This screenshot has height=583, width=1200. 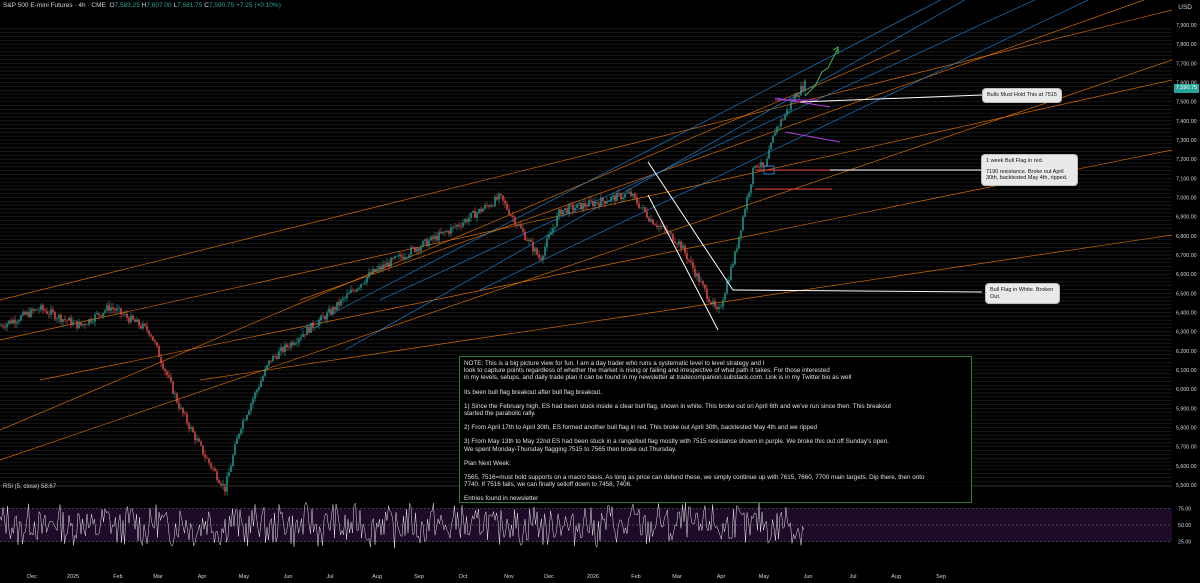 What do you see at coordinates (419, 577) in the screenshot?
I see `time-tick-label: Sep` at bounding box center [419, 577].